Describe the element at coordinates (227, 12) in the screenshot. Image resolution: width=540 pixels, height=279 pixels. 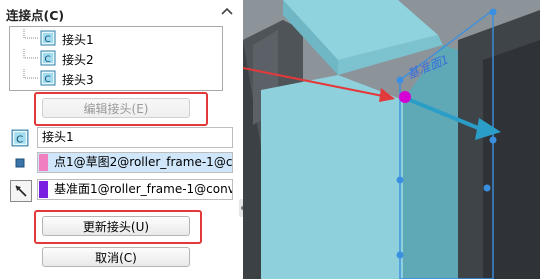
I see `chevron-up-icon` at that location.